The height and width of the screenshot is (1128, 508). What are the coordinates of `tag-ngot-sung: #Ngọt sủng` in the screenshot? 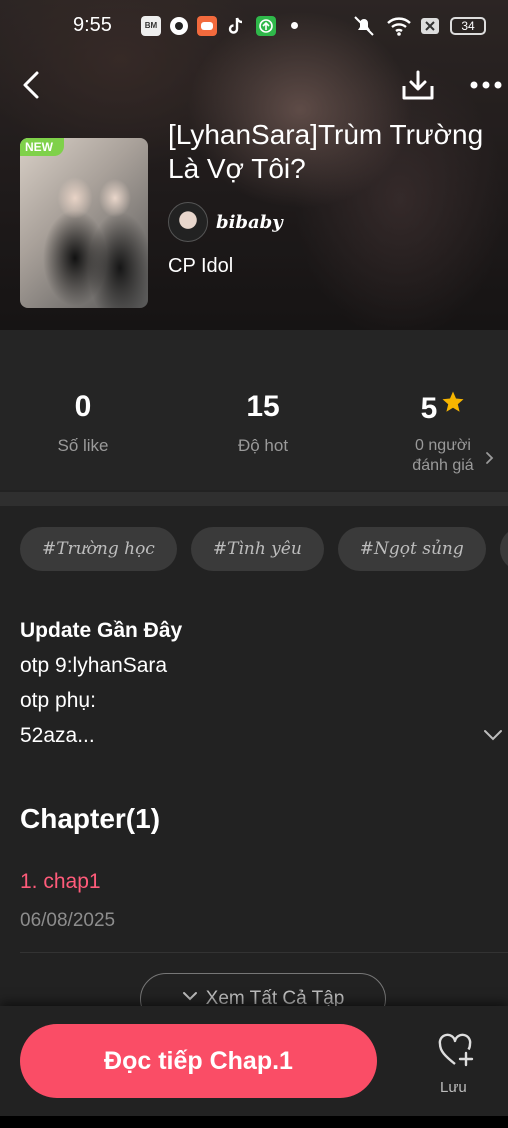 It's located at (411, 549).